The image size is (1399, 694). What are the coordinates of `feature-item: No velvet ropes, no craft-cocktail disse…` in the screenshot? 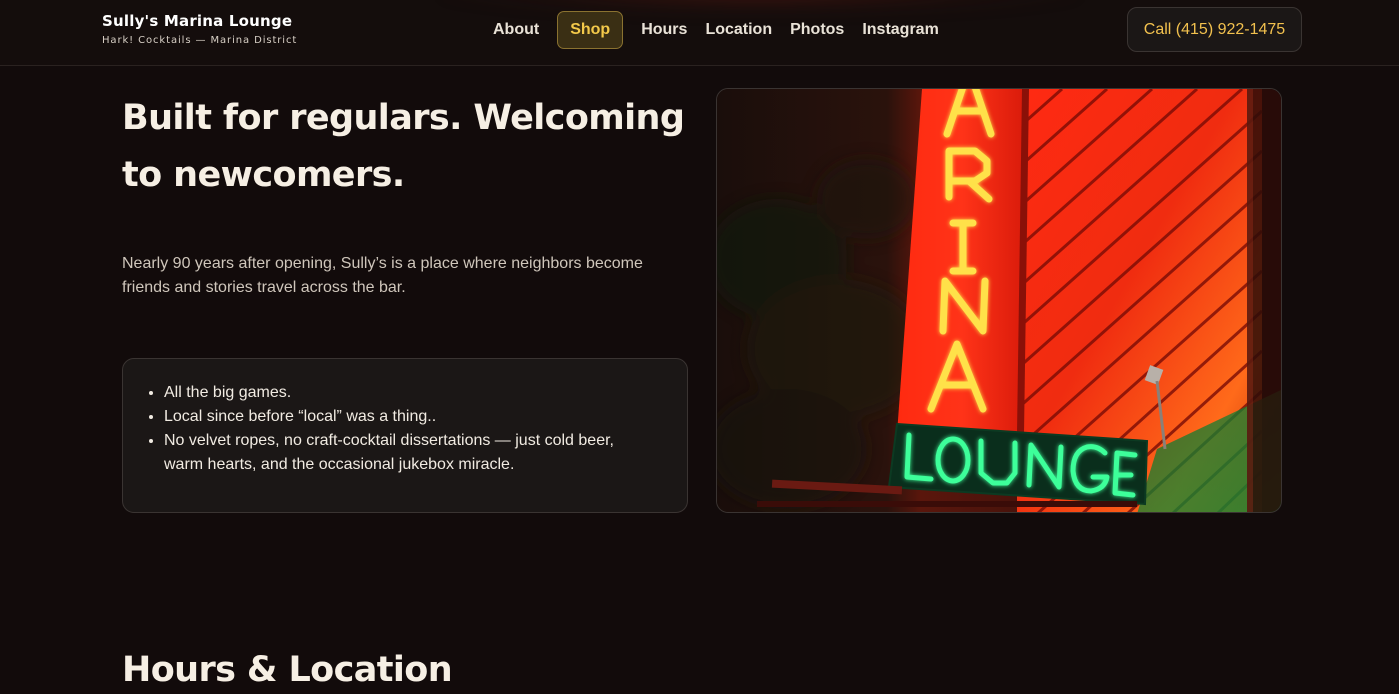 It's located at (410, 453).